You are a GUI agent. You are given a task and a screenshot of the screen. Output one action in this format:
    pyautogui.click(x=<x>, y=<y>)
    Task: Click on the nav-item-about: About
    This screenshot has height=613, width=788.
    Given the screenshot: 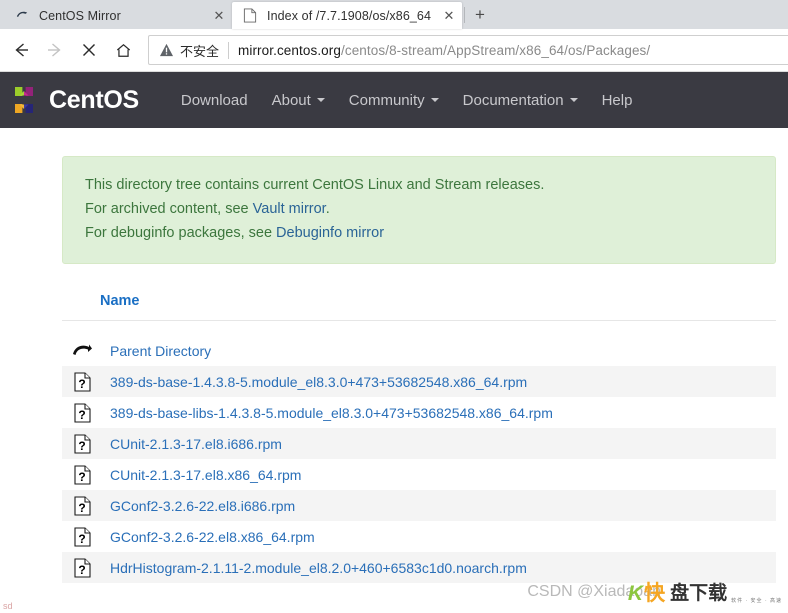 What is the action you would take?
    pyautogui.click(x=298, y=100)
    